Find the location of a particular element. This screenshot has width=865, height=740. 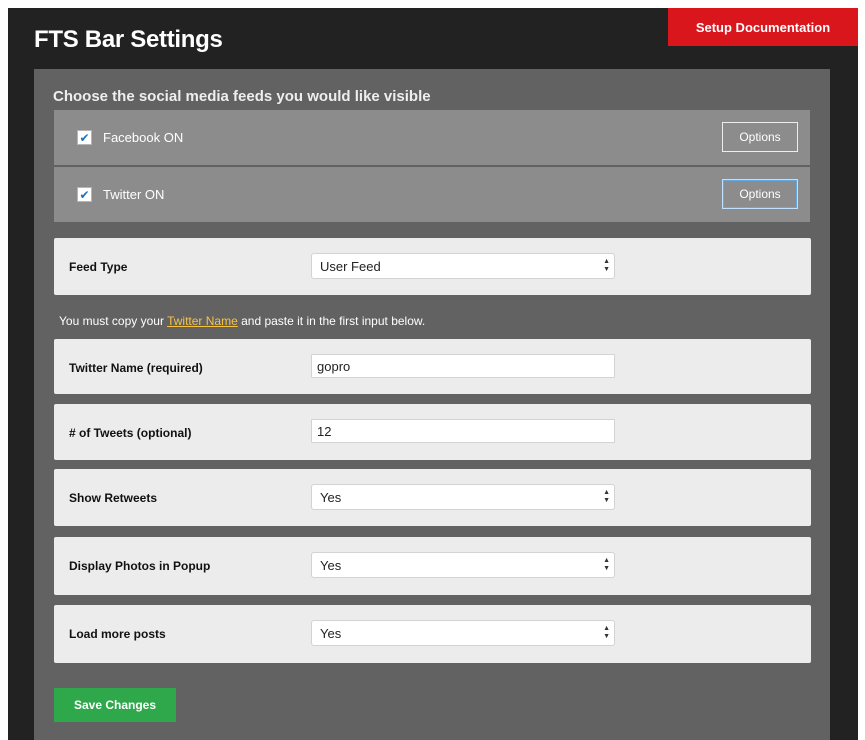

setting-twitter-name: Twitter Name (required) gopro is located at coordinates (432, 366).